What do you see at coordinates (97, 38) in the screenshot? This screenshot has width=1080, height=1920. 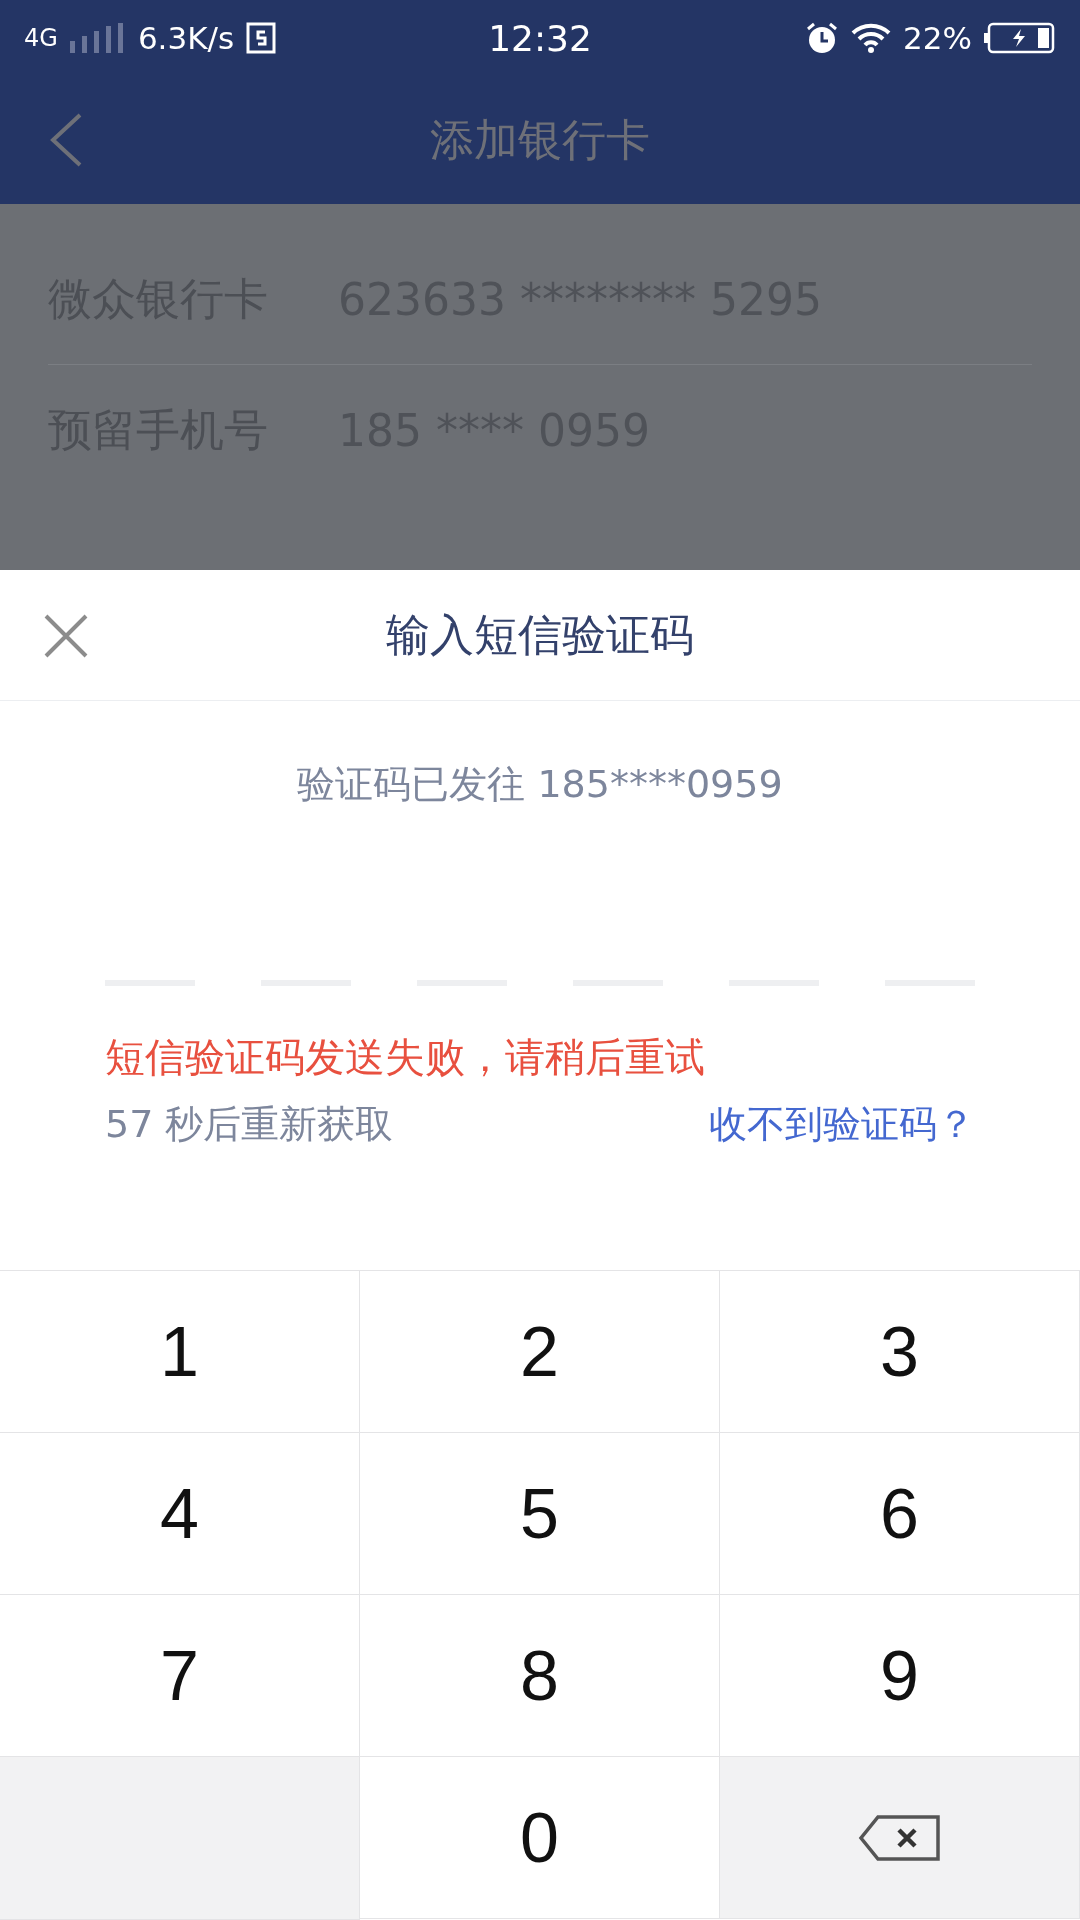 I see `signal-icon` at bounding box center [97, 38].